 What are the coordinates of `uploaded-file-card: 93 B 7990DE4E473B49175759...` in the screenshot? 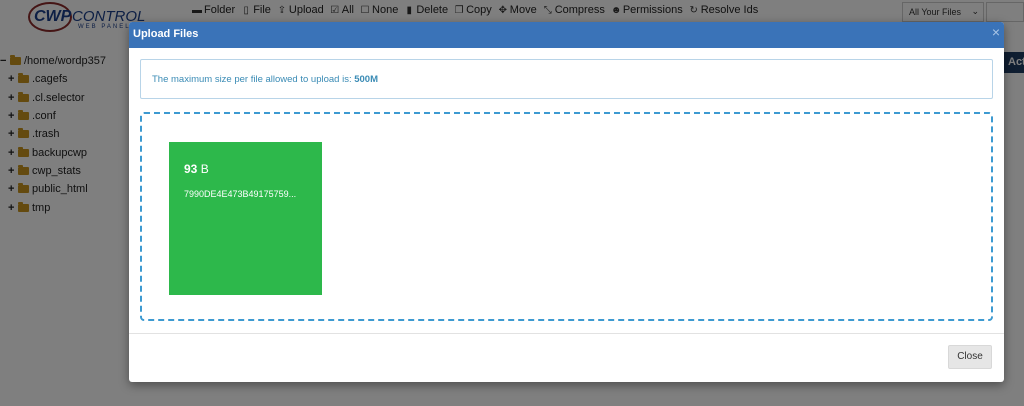 It's located at (245, 218).